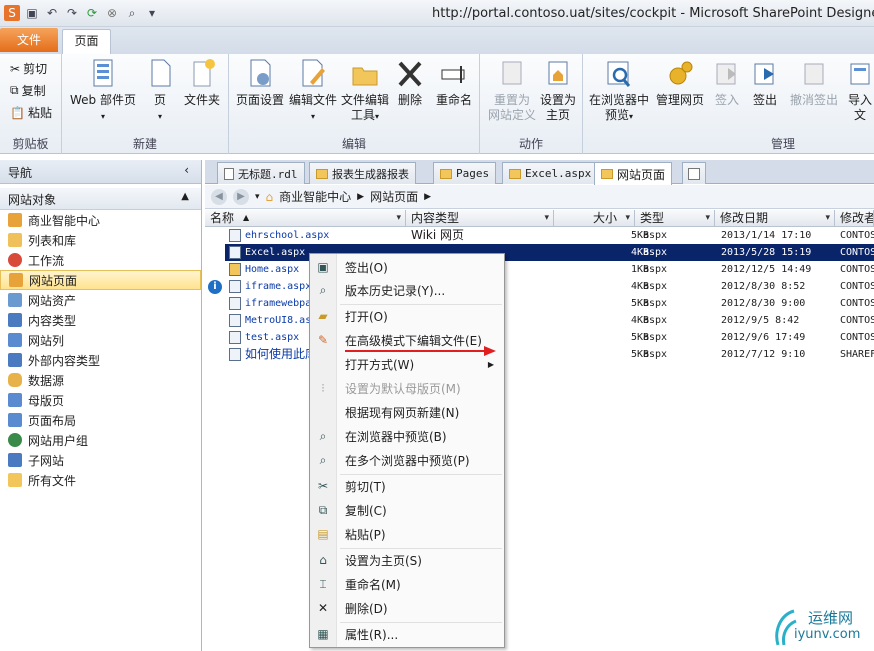  I want to click on refresh-icon: ⟳, so click(92, 13).